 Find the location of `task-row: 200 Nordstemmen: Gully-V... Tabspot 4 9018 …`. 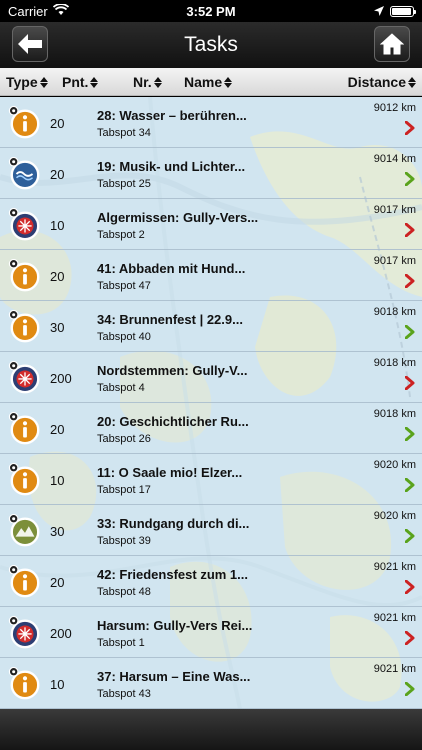

task-row: 200 Nordstemmen: Gully-V... Tabspot 4 9018 … is located at coordinates (211, 377).